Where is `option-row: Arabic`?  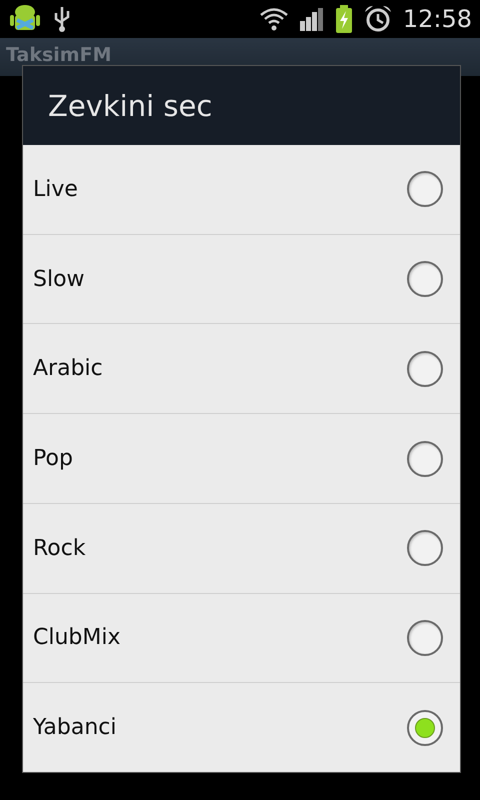
option-row: Arabic is located at coordinates (241, 369).